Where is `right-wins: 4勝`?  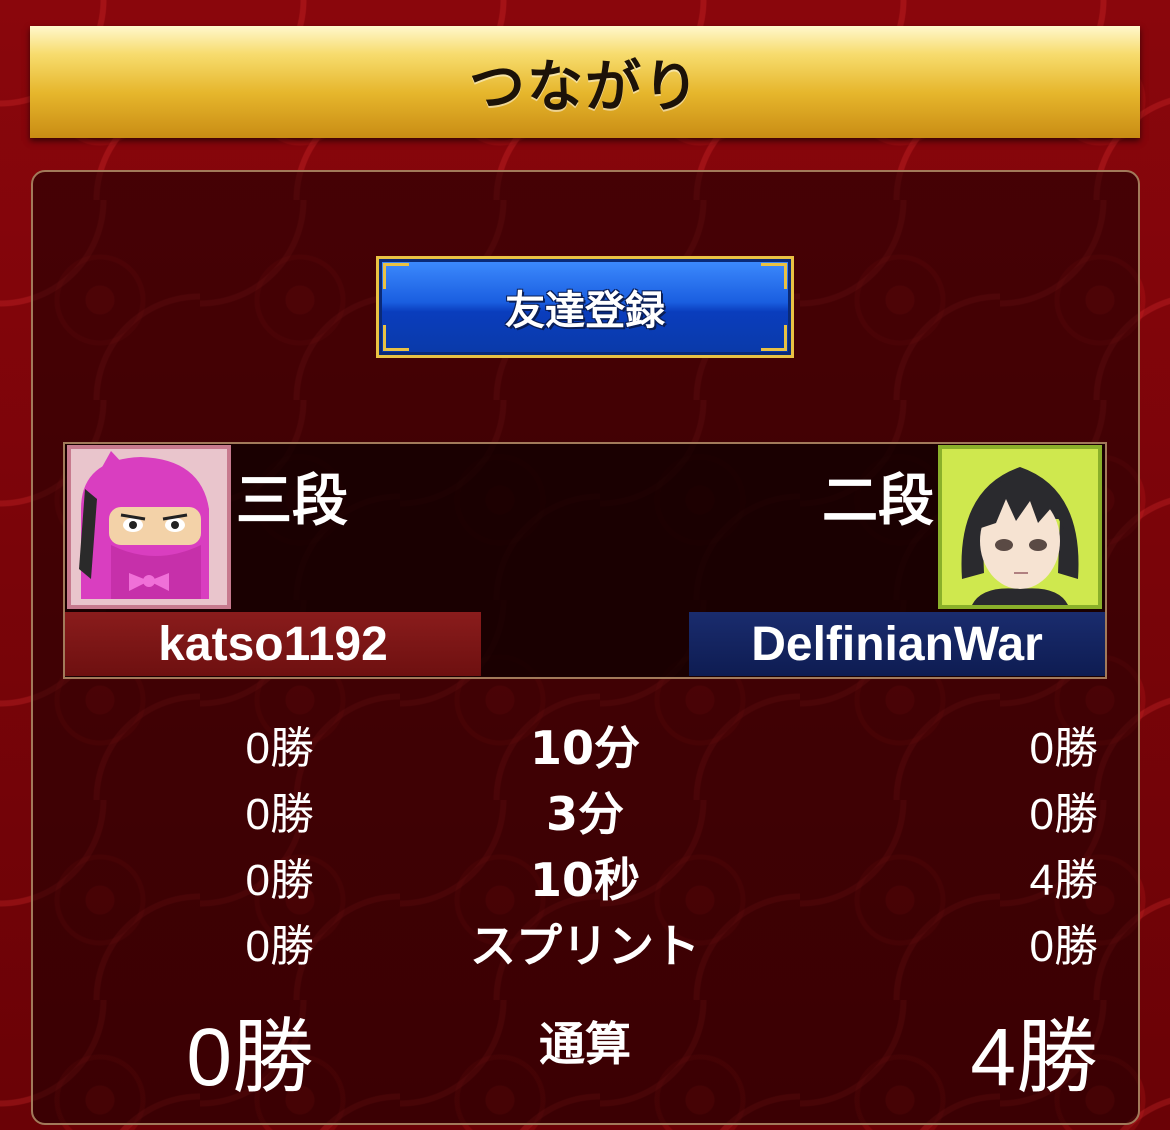
right-wins: 4勝 is located at coordinates (1063, 880).